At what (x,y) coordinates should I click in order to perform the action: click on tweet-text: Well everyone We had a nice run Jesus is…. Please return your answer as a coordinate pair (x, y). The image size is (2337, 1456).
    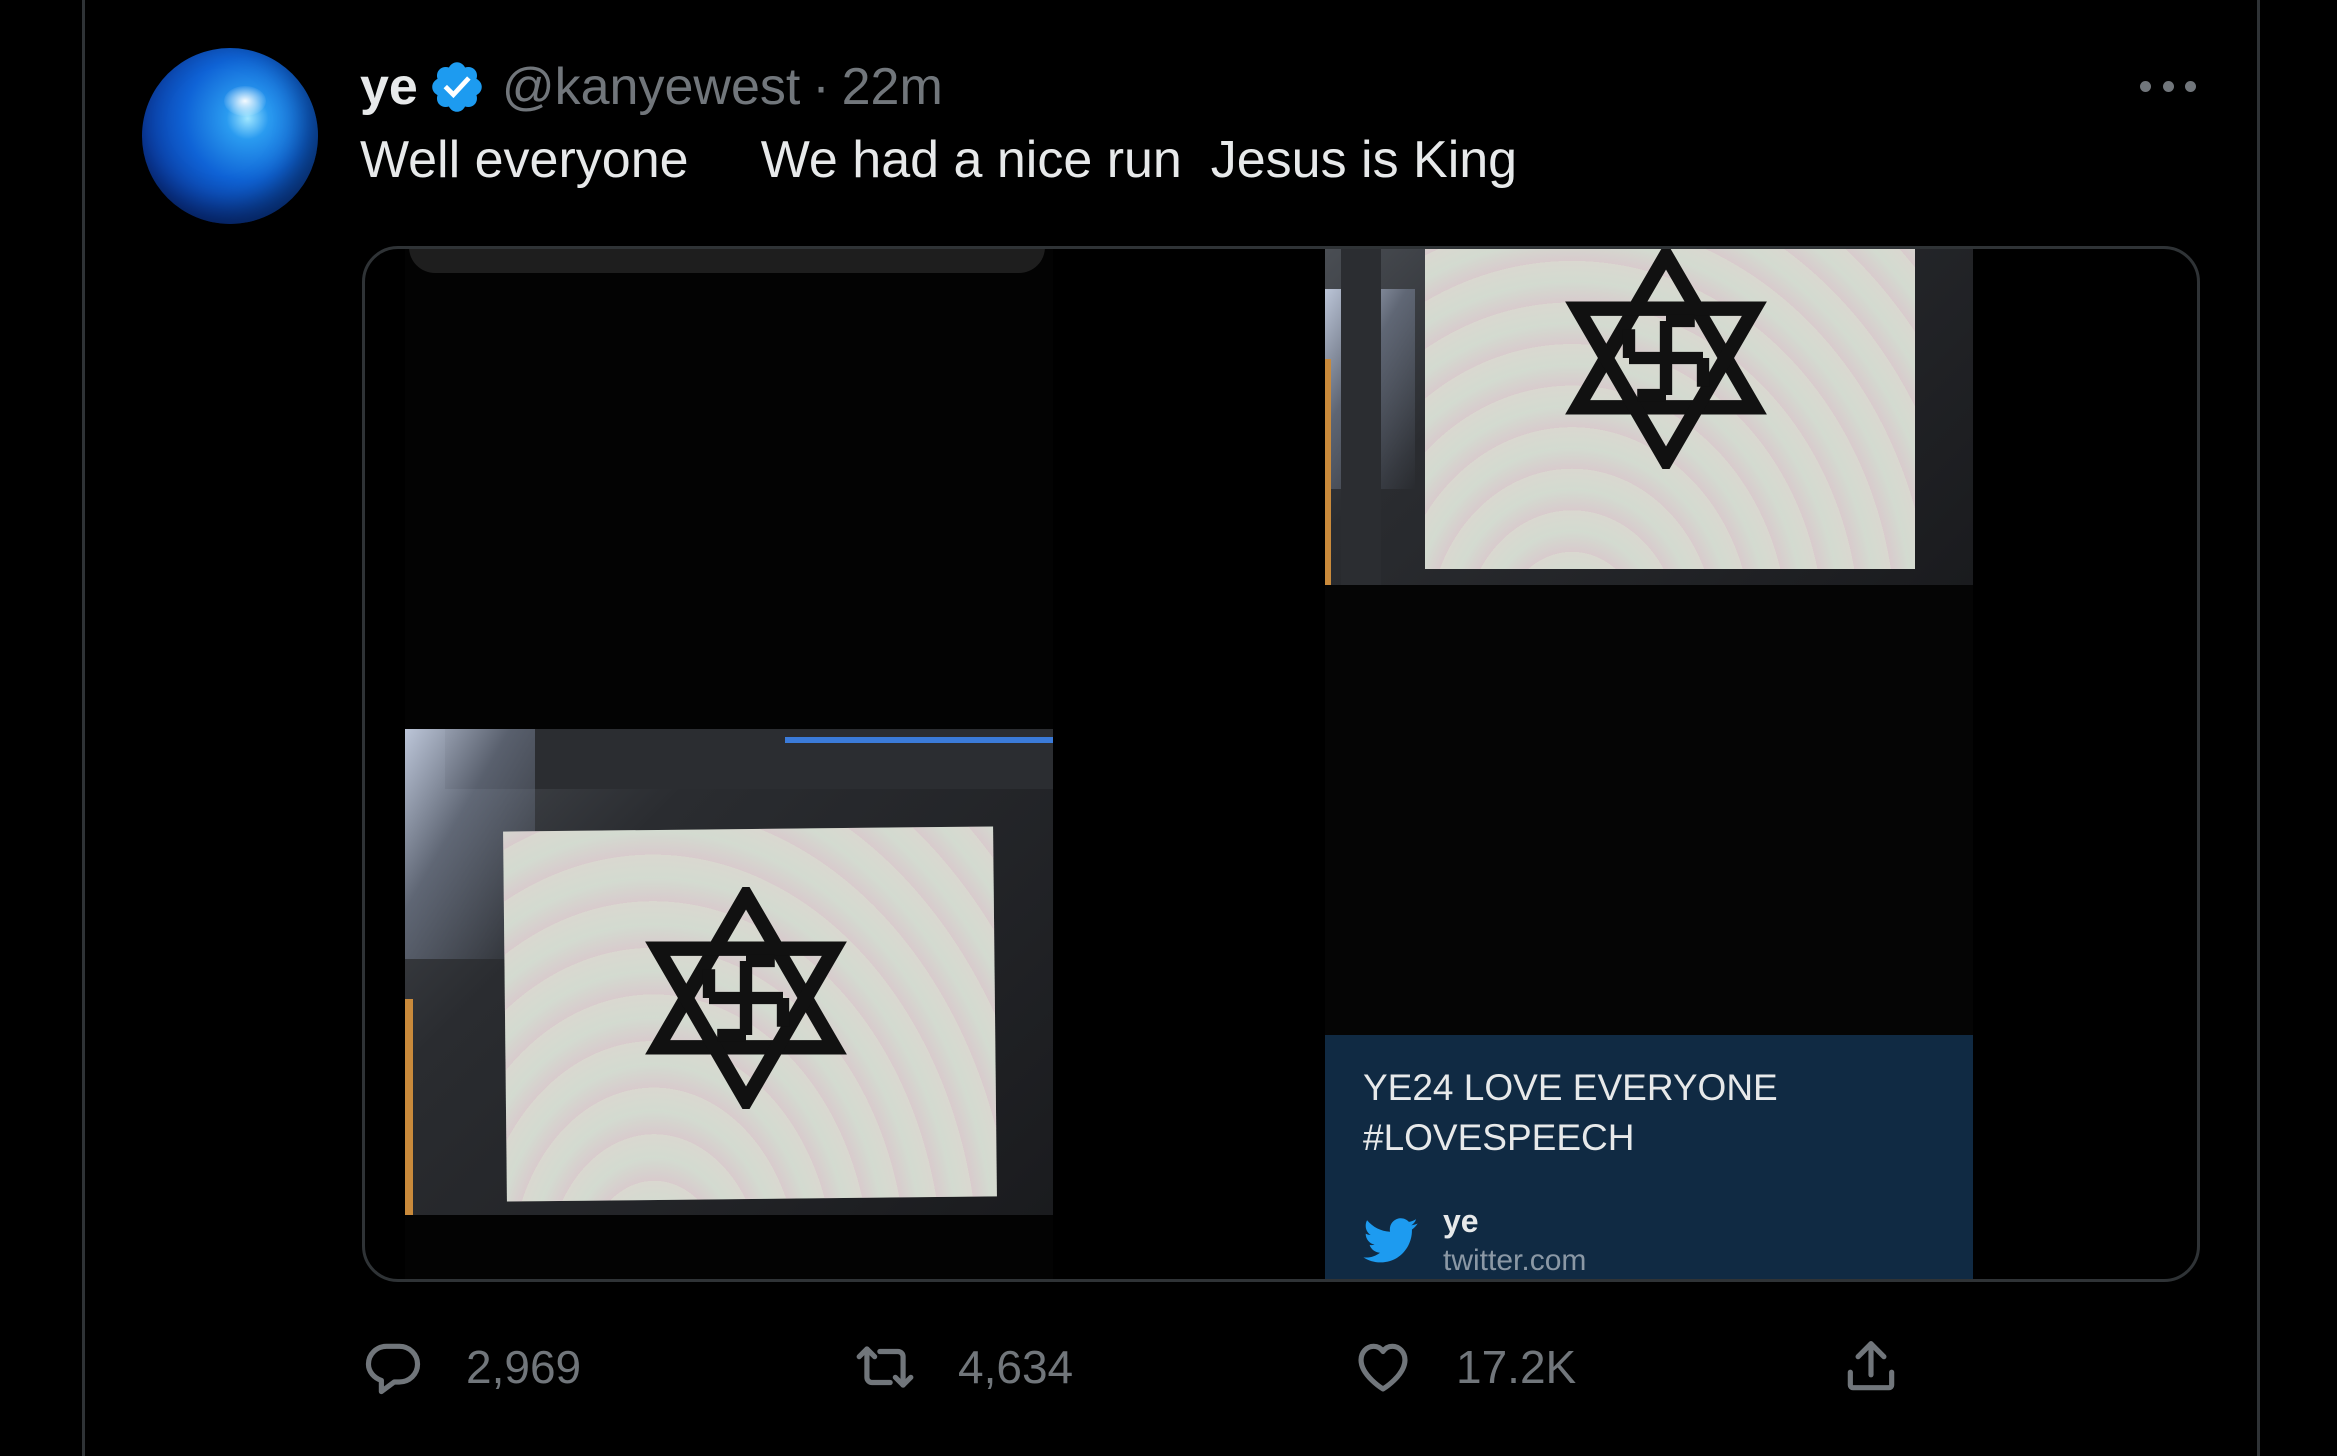
    Looking at the image, I should click on (939, 160).